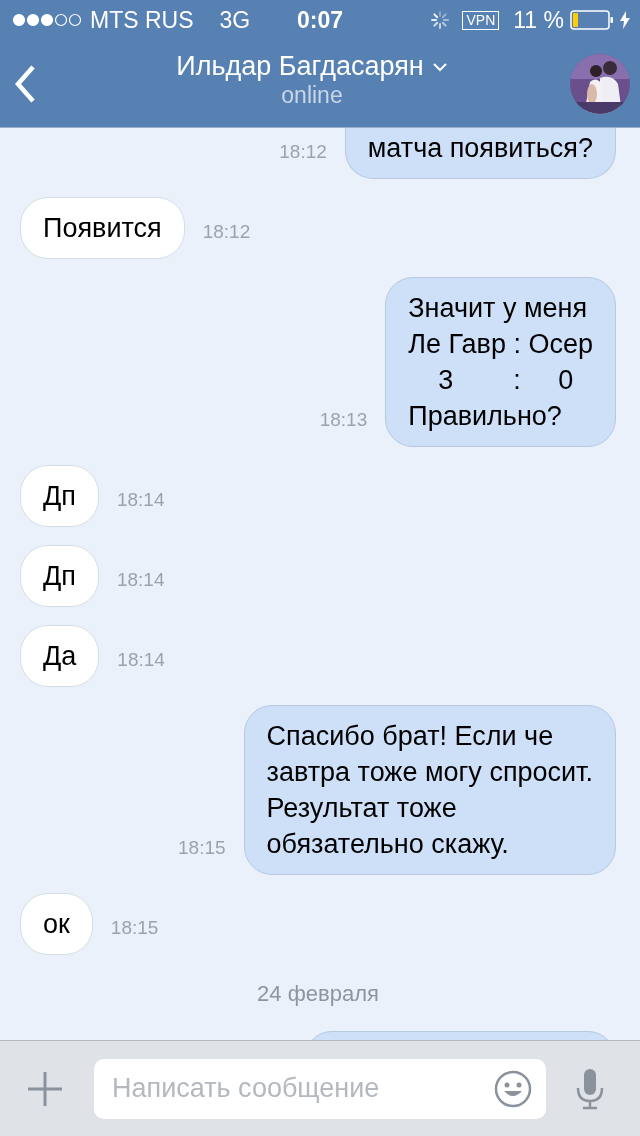  Describe the element at coordinates (142, 20) in the screenshot. I see `carrier-name: MTS RUS` at that location.